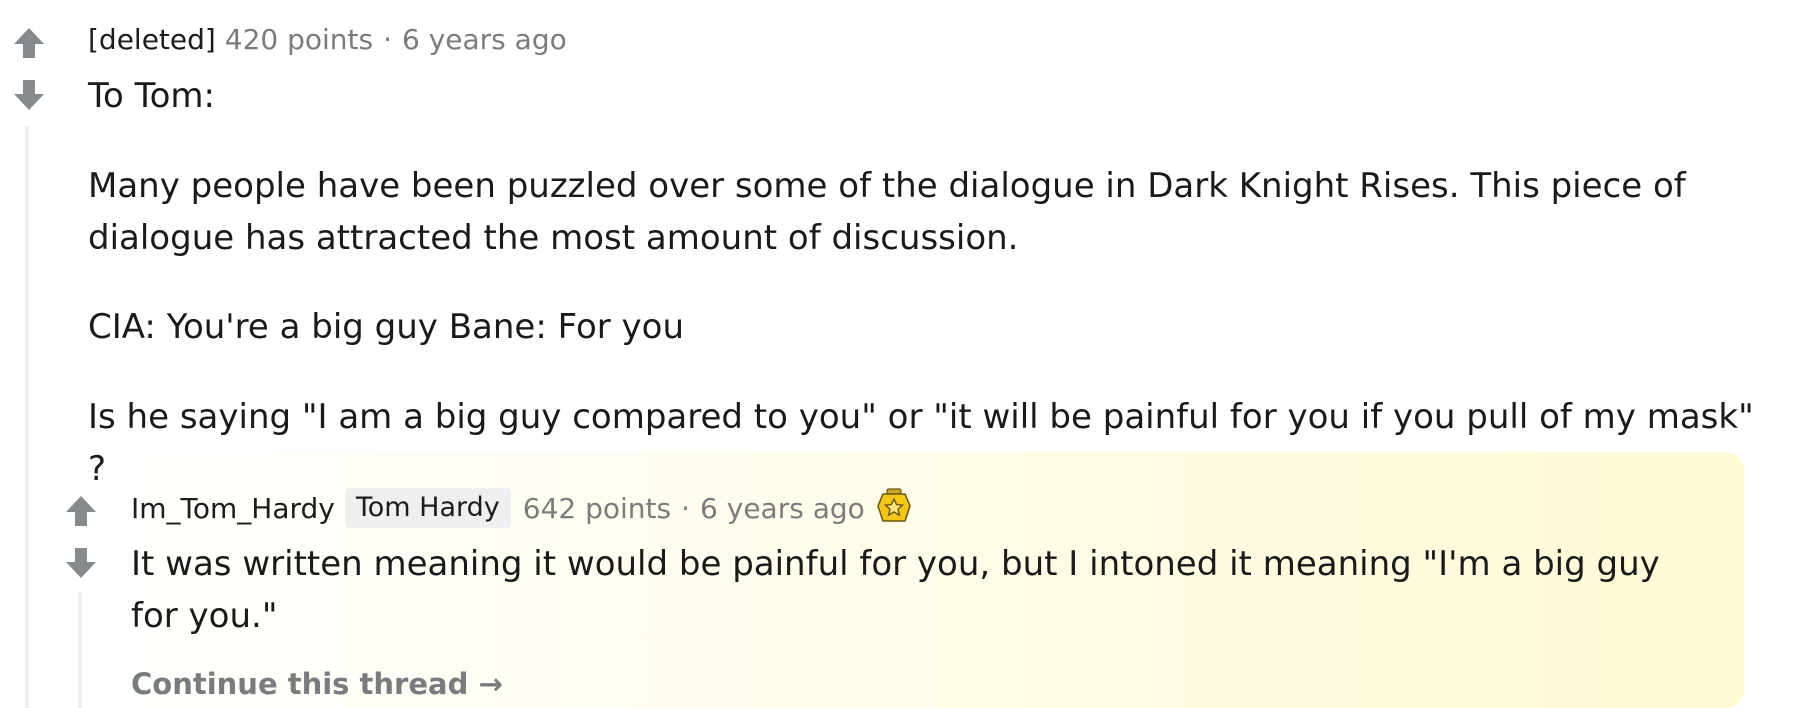 This screenshot has width=1794, height=708. I want to click on comment-meta: [deleted] 420 points · 6 years ago, so click(327, 40).